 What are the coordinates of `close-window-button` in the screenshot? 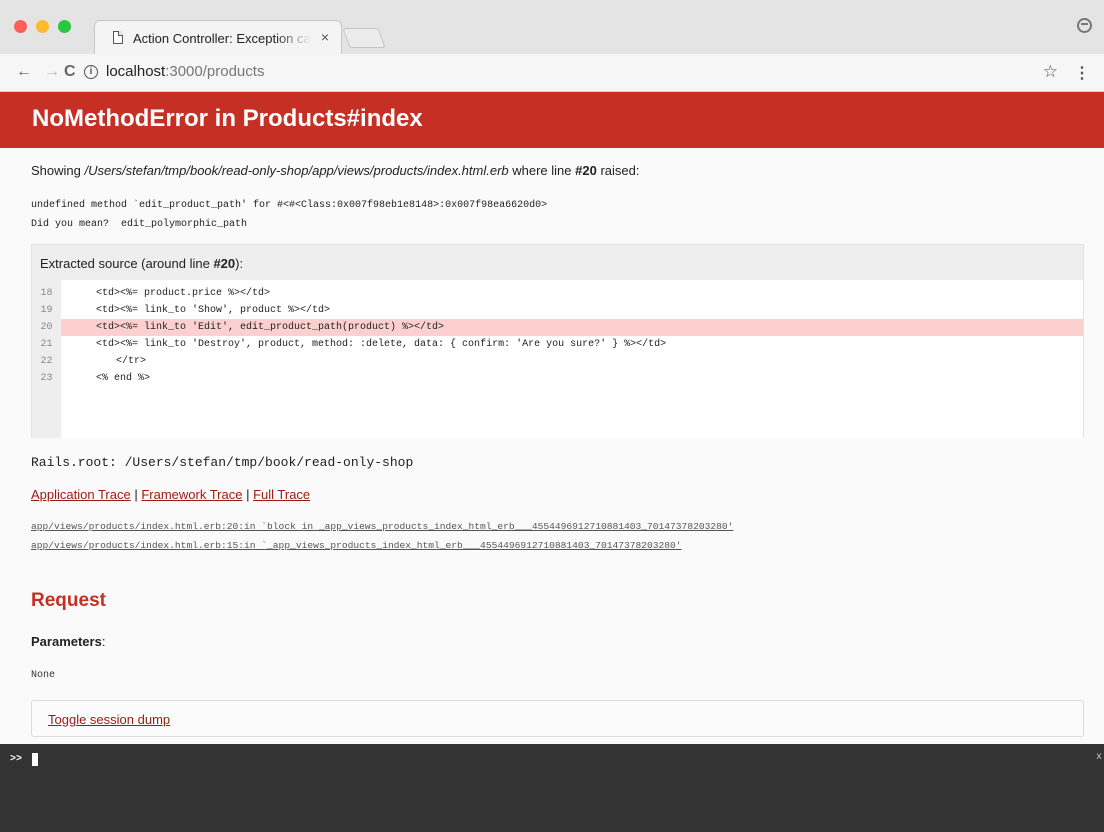 It's located at (20, 26).